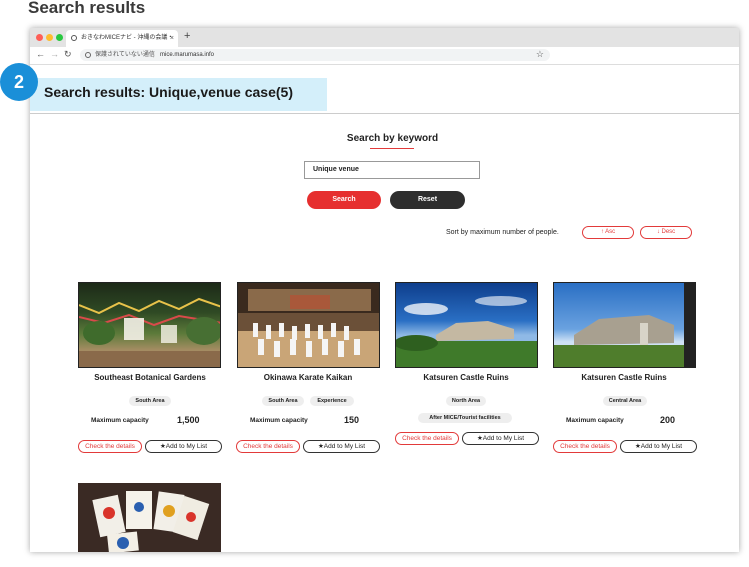 The image size is (749, 567). What do you see at coordinates (540, 54) in the screenshot?
I see `bookmark-star-icon: ☆` at bounding box center [540, 54].